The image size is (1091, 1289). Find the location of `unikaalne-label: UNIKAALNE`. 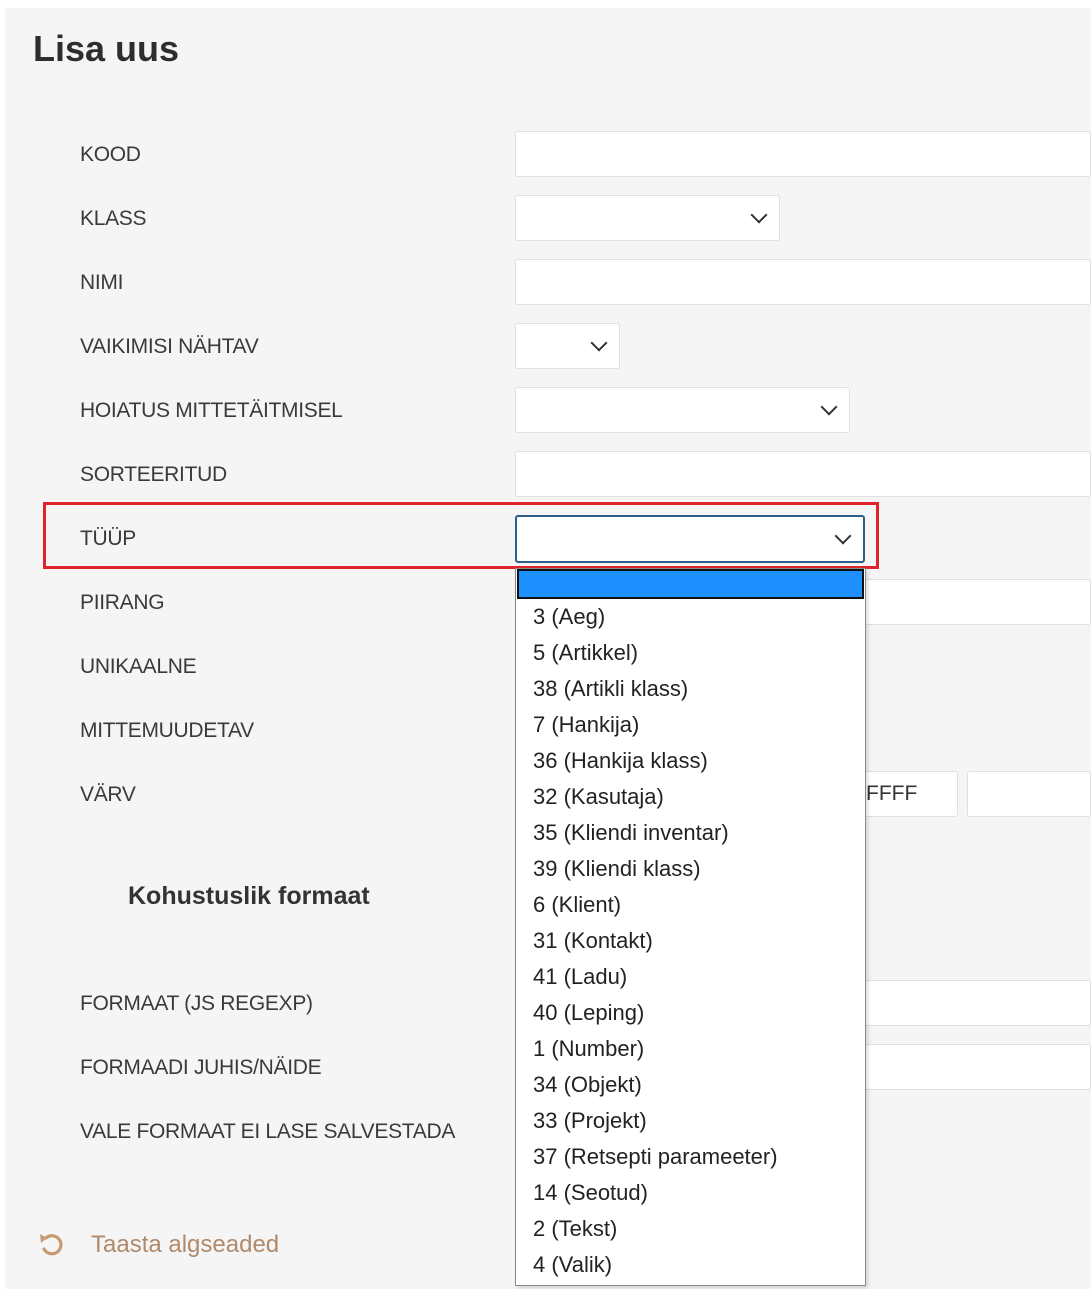

unikaalne-label: UNIKAALNE is located at coordinates (138, 666).